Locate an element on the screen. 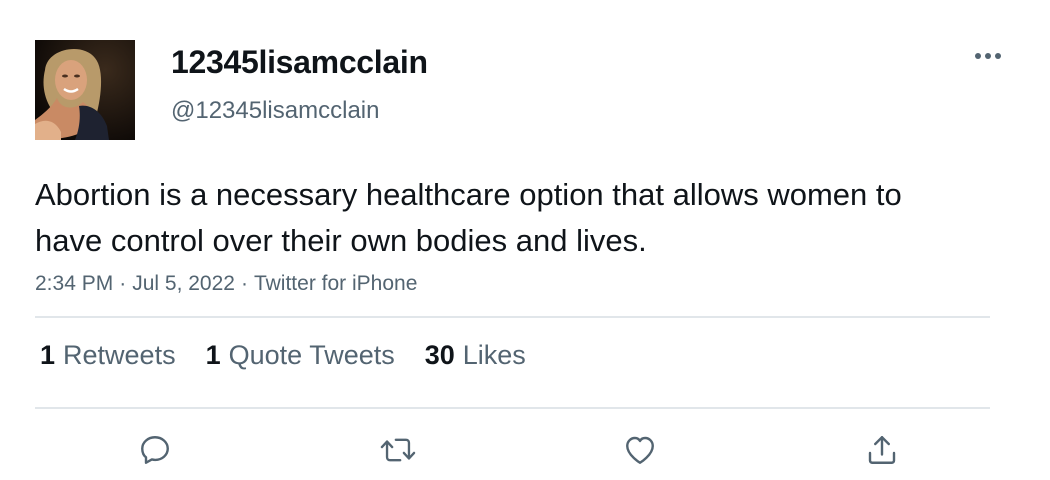 The height and width of the screenshot is (480, 1050). more-options-button is located at coordinates (988, 56).